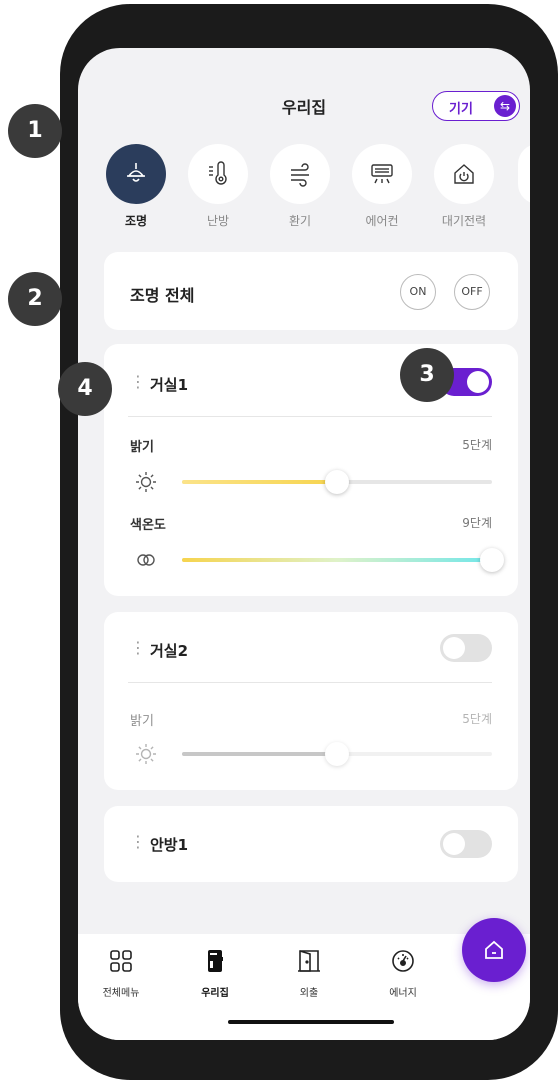 Image resolution: width=558 pixels, height=1084 pixels. I want to click on category-label: 대기전력, so click(464, 221).